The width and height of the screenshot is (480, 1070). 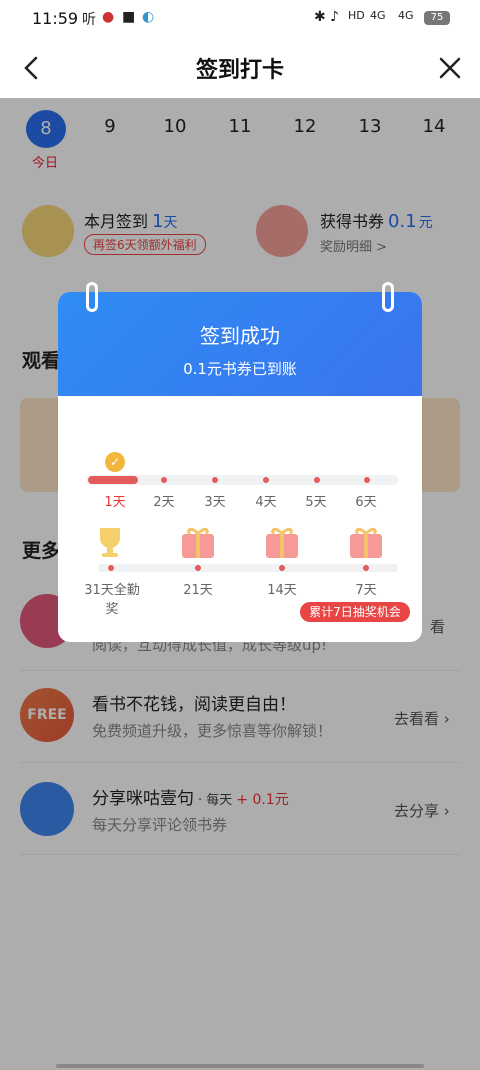 What do you see at coordinates (282, 590) in the screenshot?
I see `day-label: 14天` at bounding box center [282, 590].